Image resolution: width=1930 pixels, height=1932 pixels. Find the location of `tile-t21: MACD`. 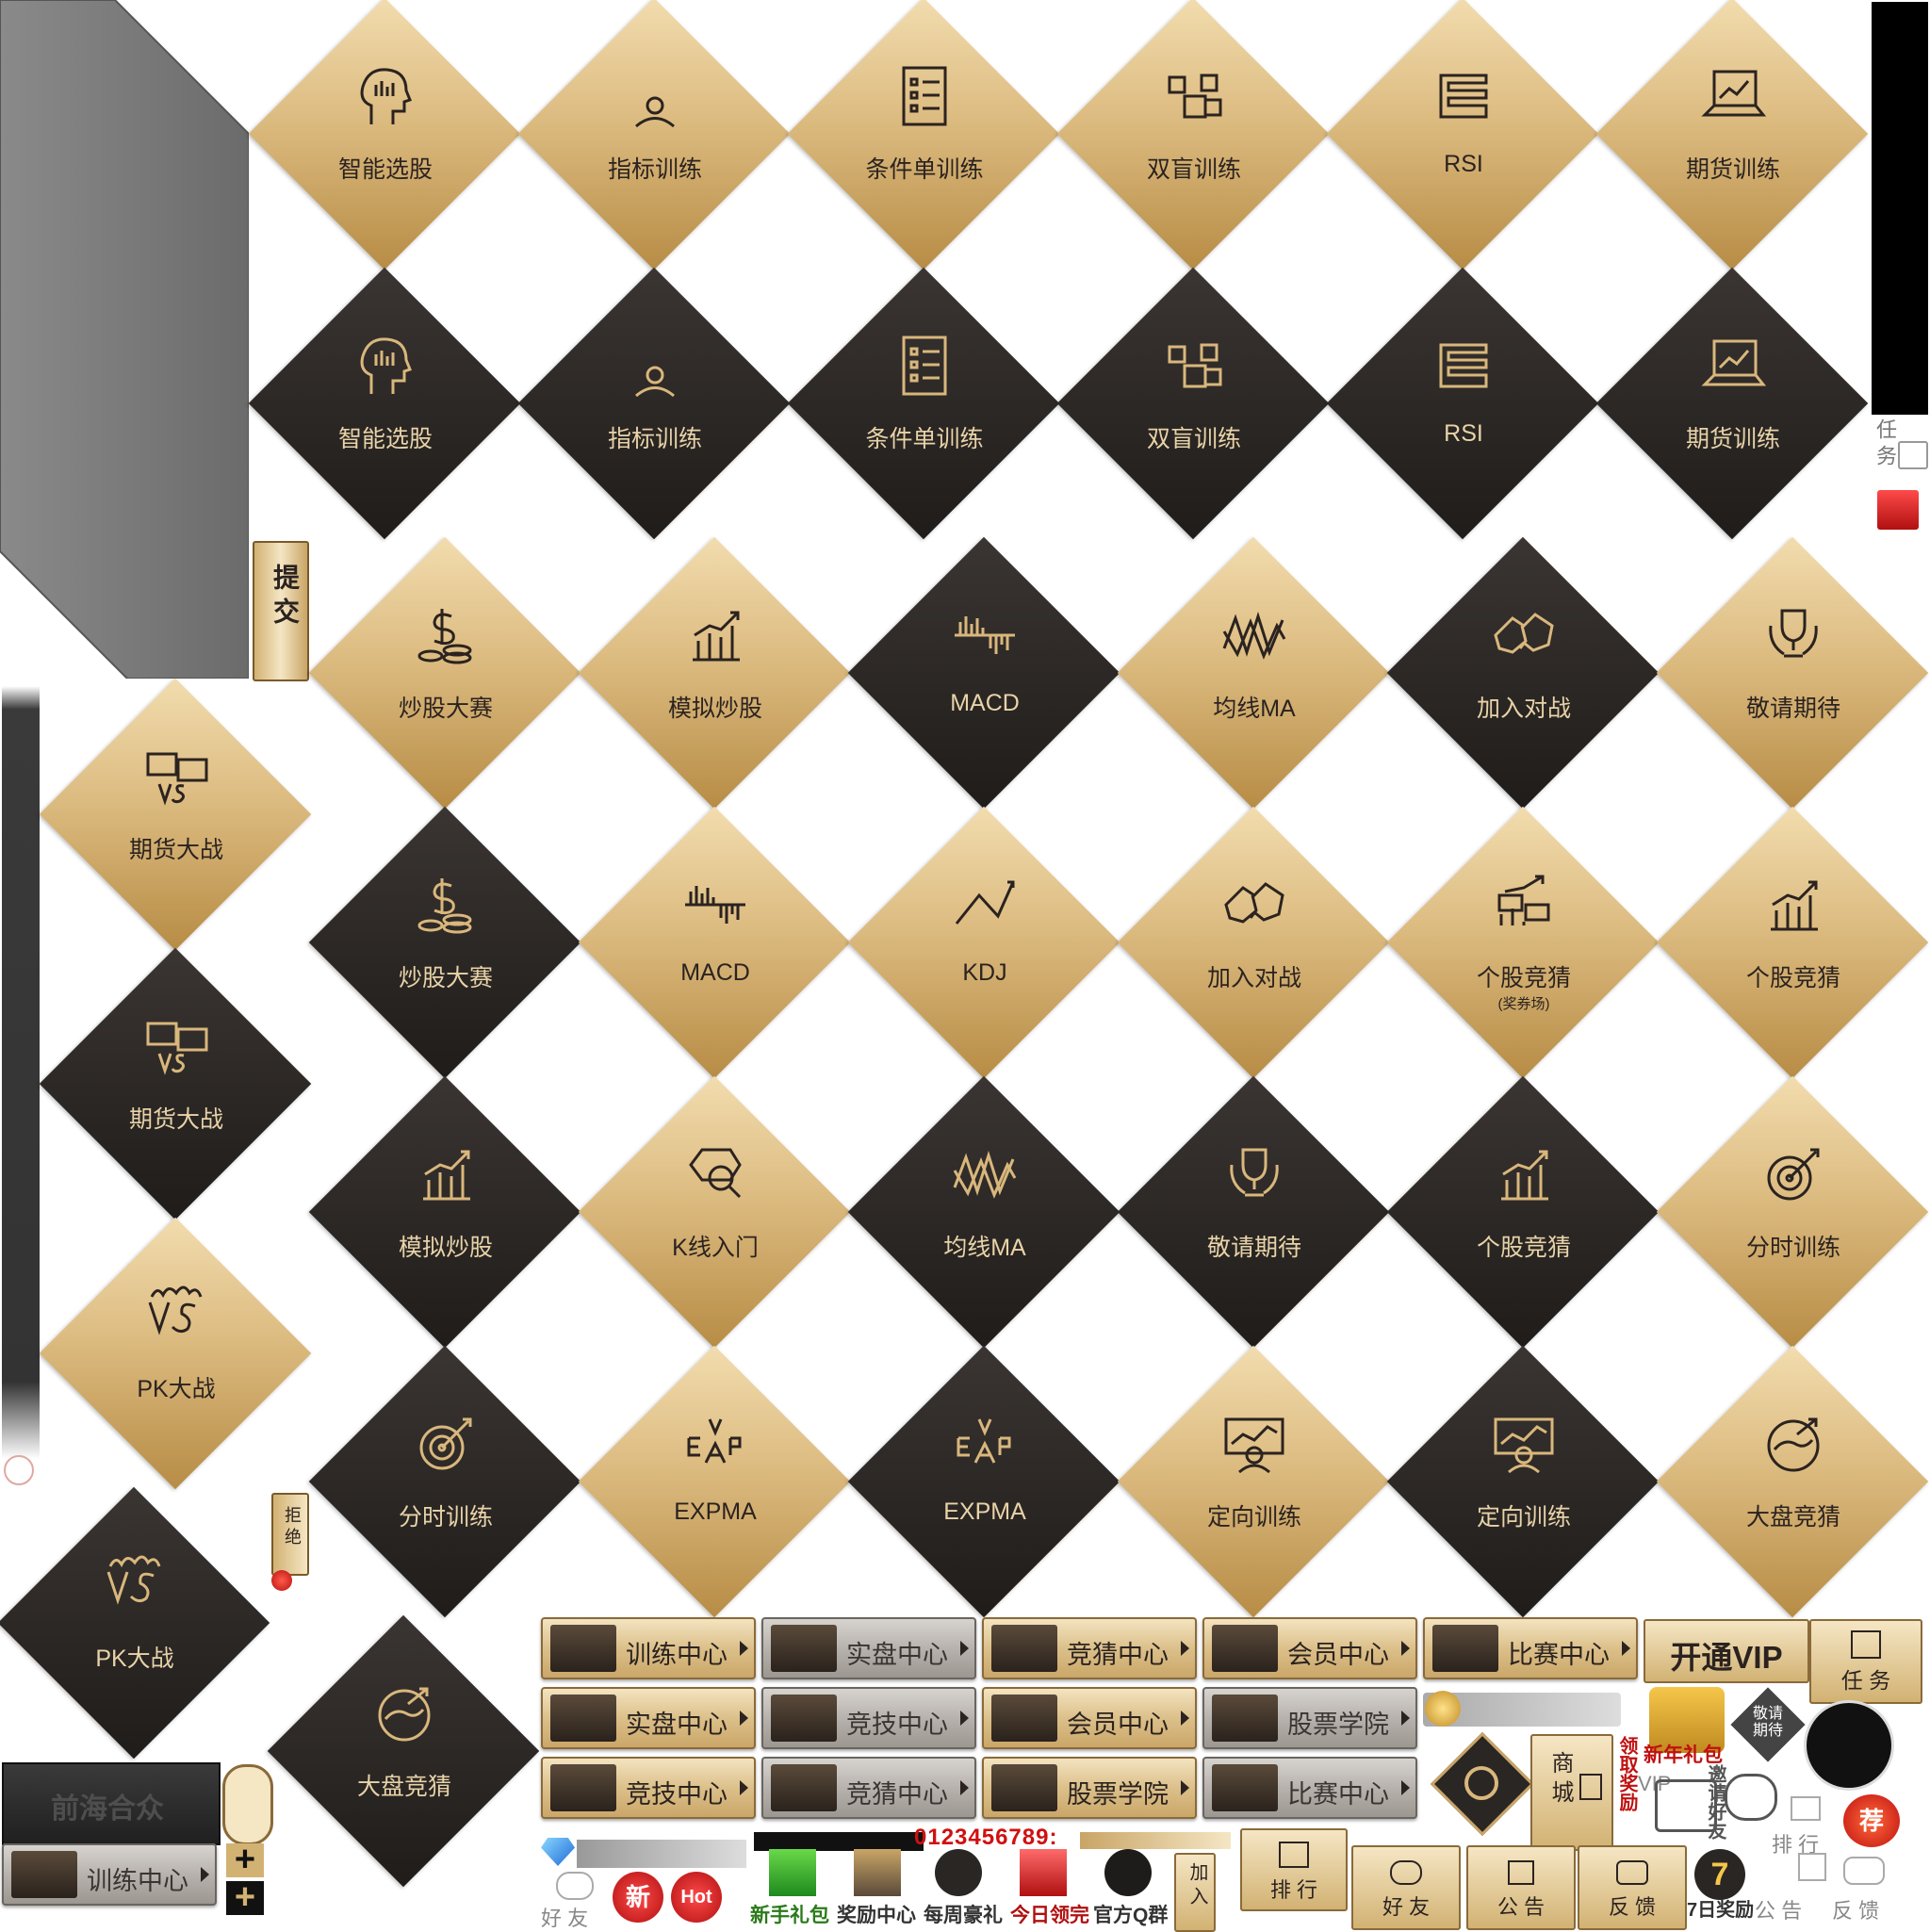

tile-t21: MACD is located at coordinates (714, 942).